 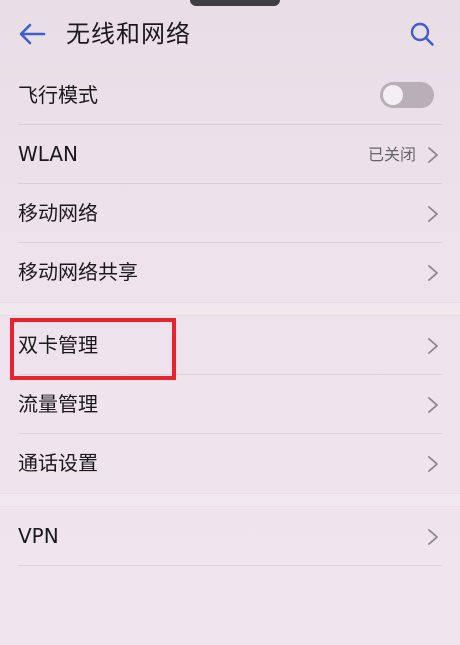 I want to click on tethering-row: 移动网络共享, so click(x=230, y=272).